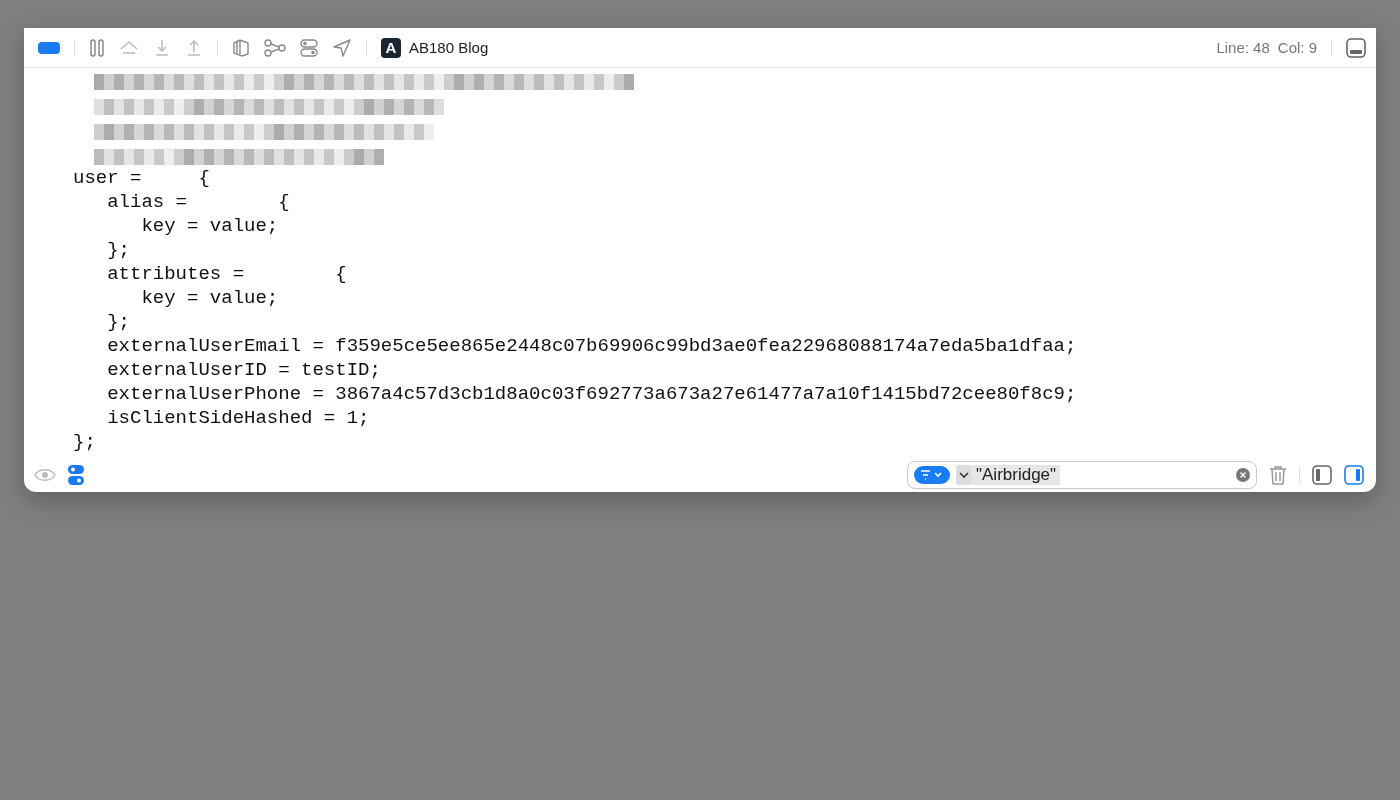  I want to click on filter-menu-icon, so click(932, 475).